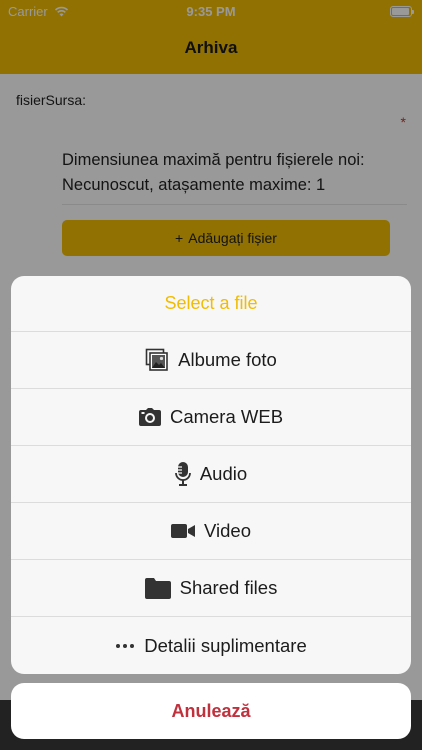  Describe the element at coordinates (149, 417) in the screenshot. I see `camera-icon` at that location.